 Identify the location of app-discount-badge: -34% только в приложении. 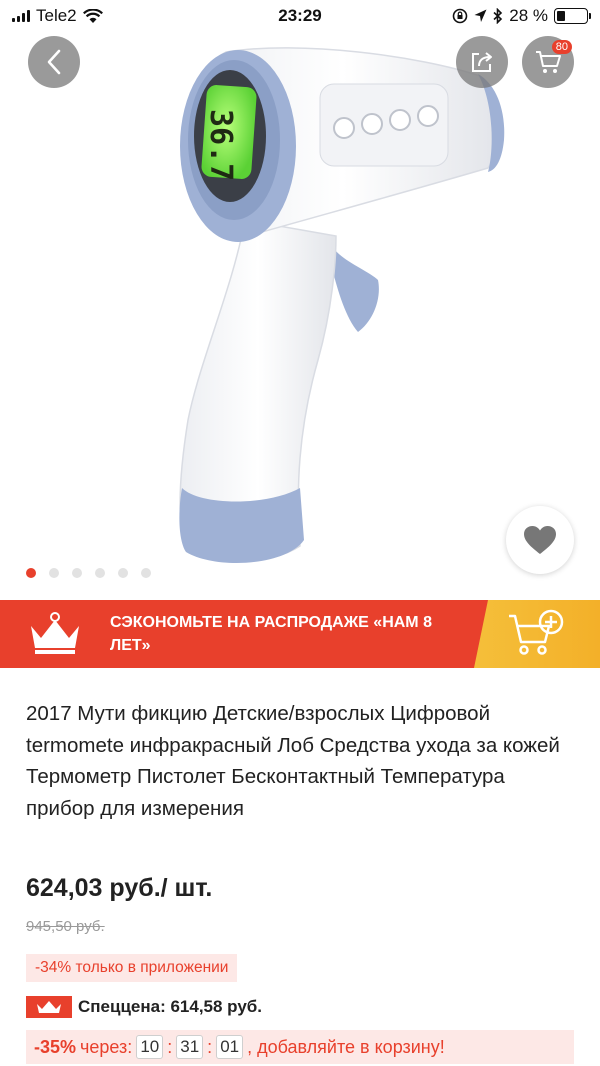
(132, 968).